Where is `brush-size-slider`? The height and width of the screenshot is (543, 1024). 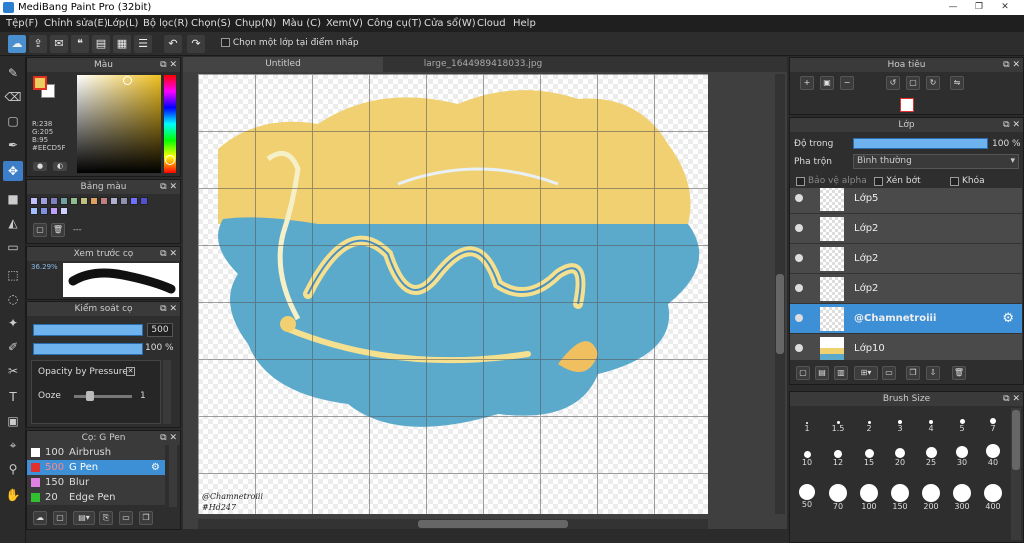
brush-size-slider is located at coordinates (88, 330).